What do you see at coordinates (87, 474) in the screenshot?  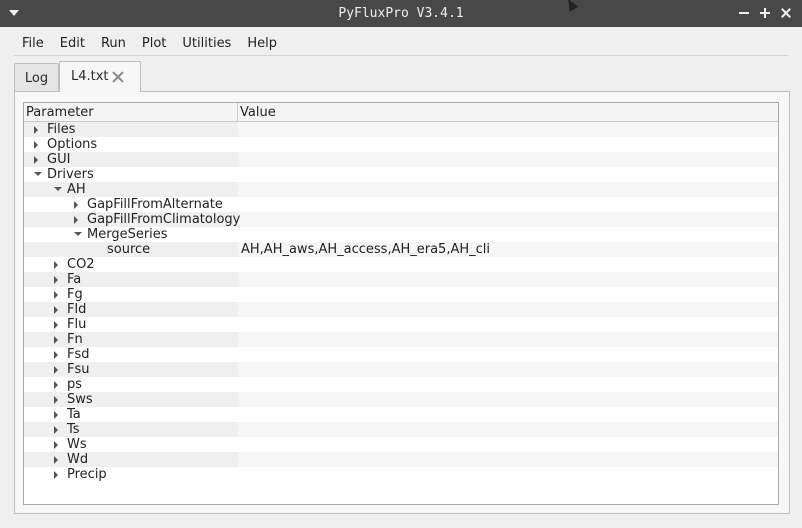 I see `row-label: Precip` at bounding box center [87, 474].